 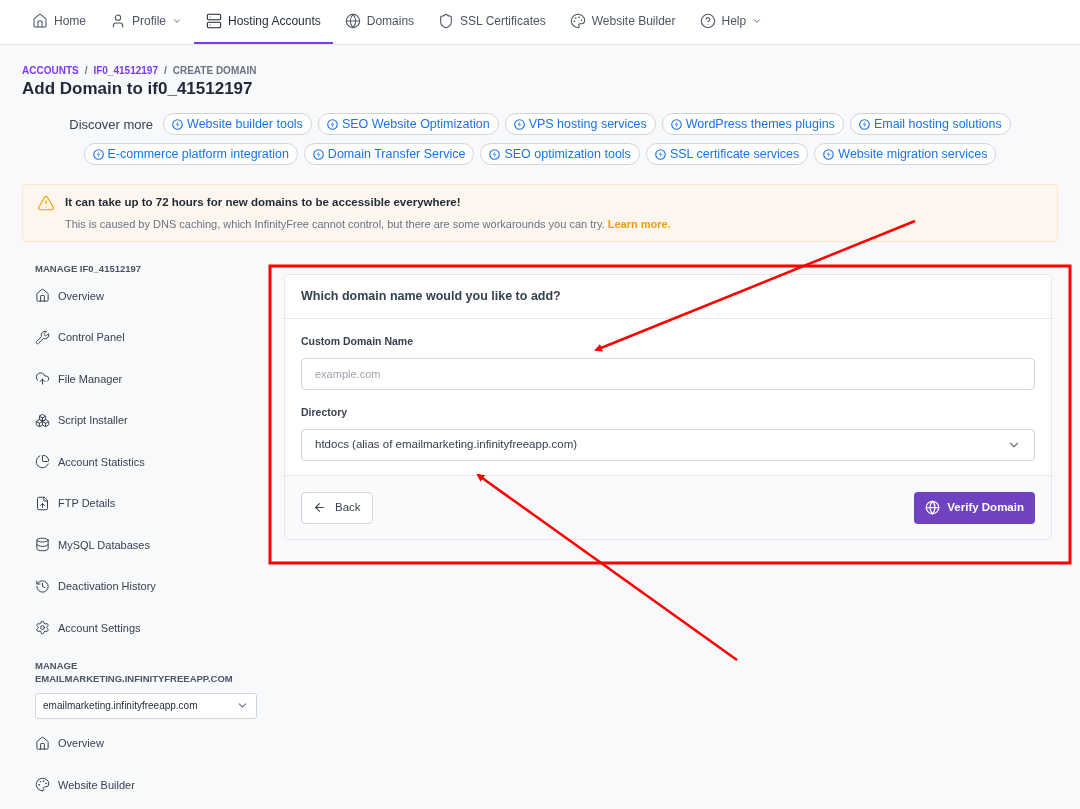 I want to click on discover-label: Discover more, so click(x=111, y=124).